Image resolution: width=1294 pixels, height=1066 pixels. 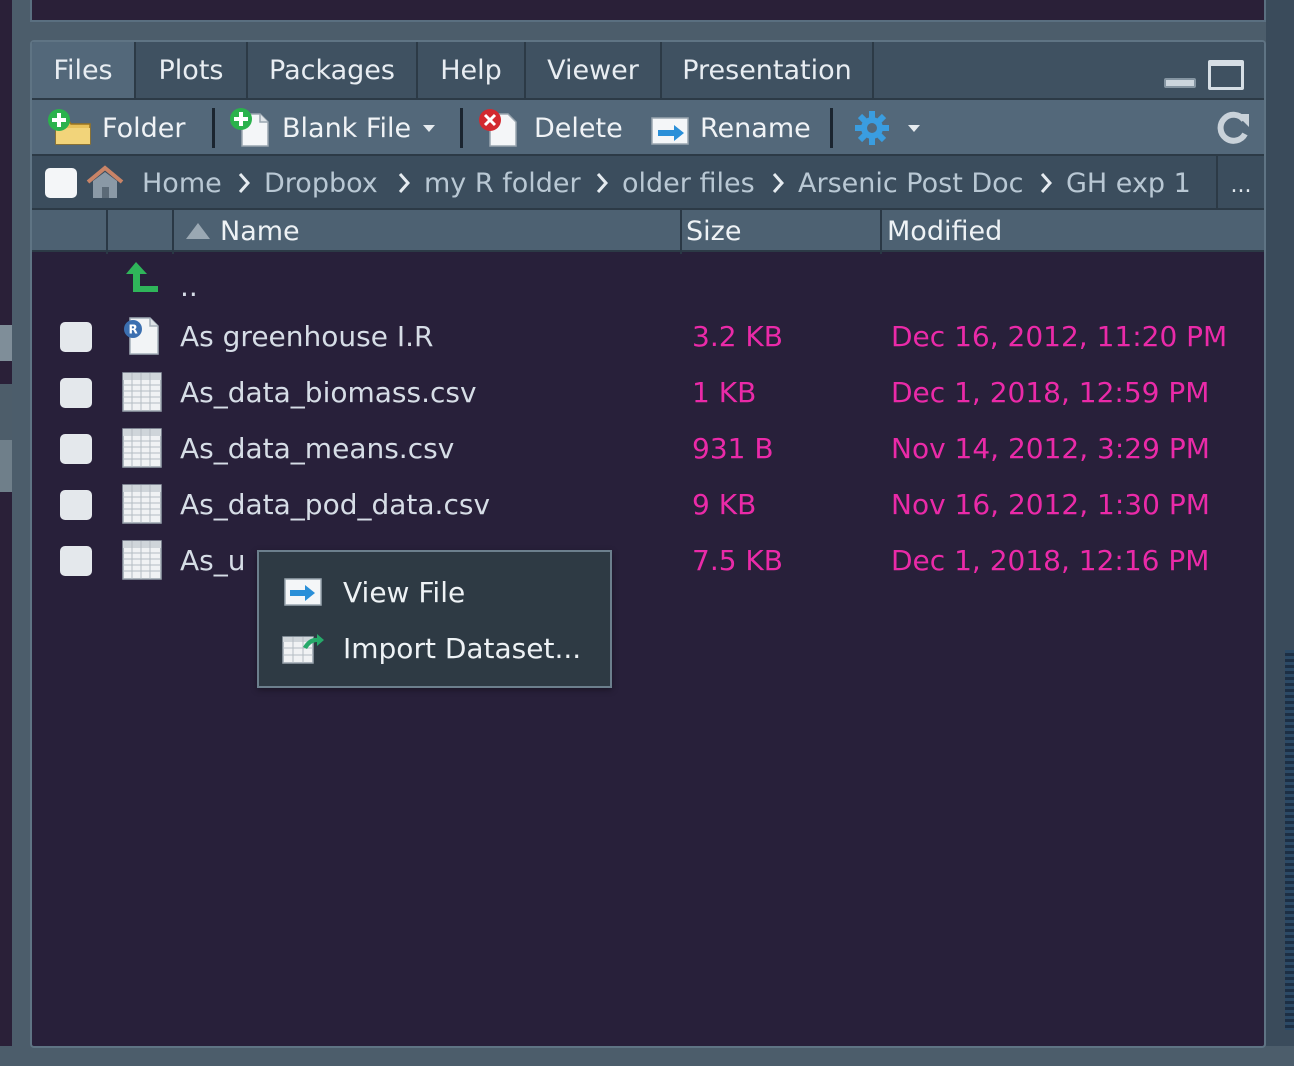 What do you see at coordinates (1180, 83) in the screenshot?
I see `minimize-icon` at bounding box center [1180, 83].